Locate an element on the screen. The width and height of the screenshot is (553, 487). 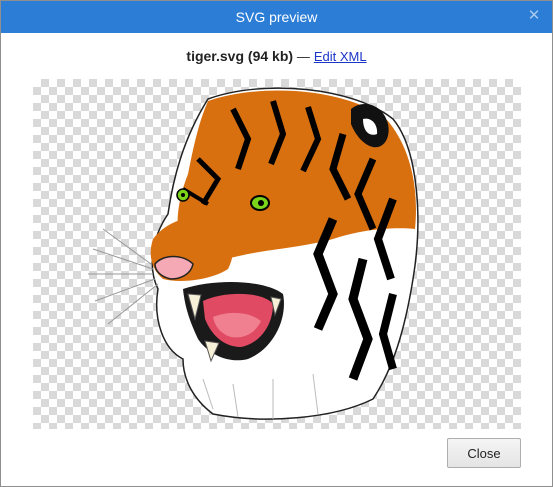
close-button: Close is located at coordinates (484, 453).